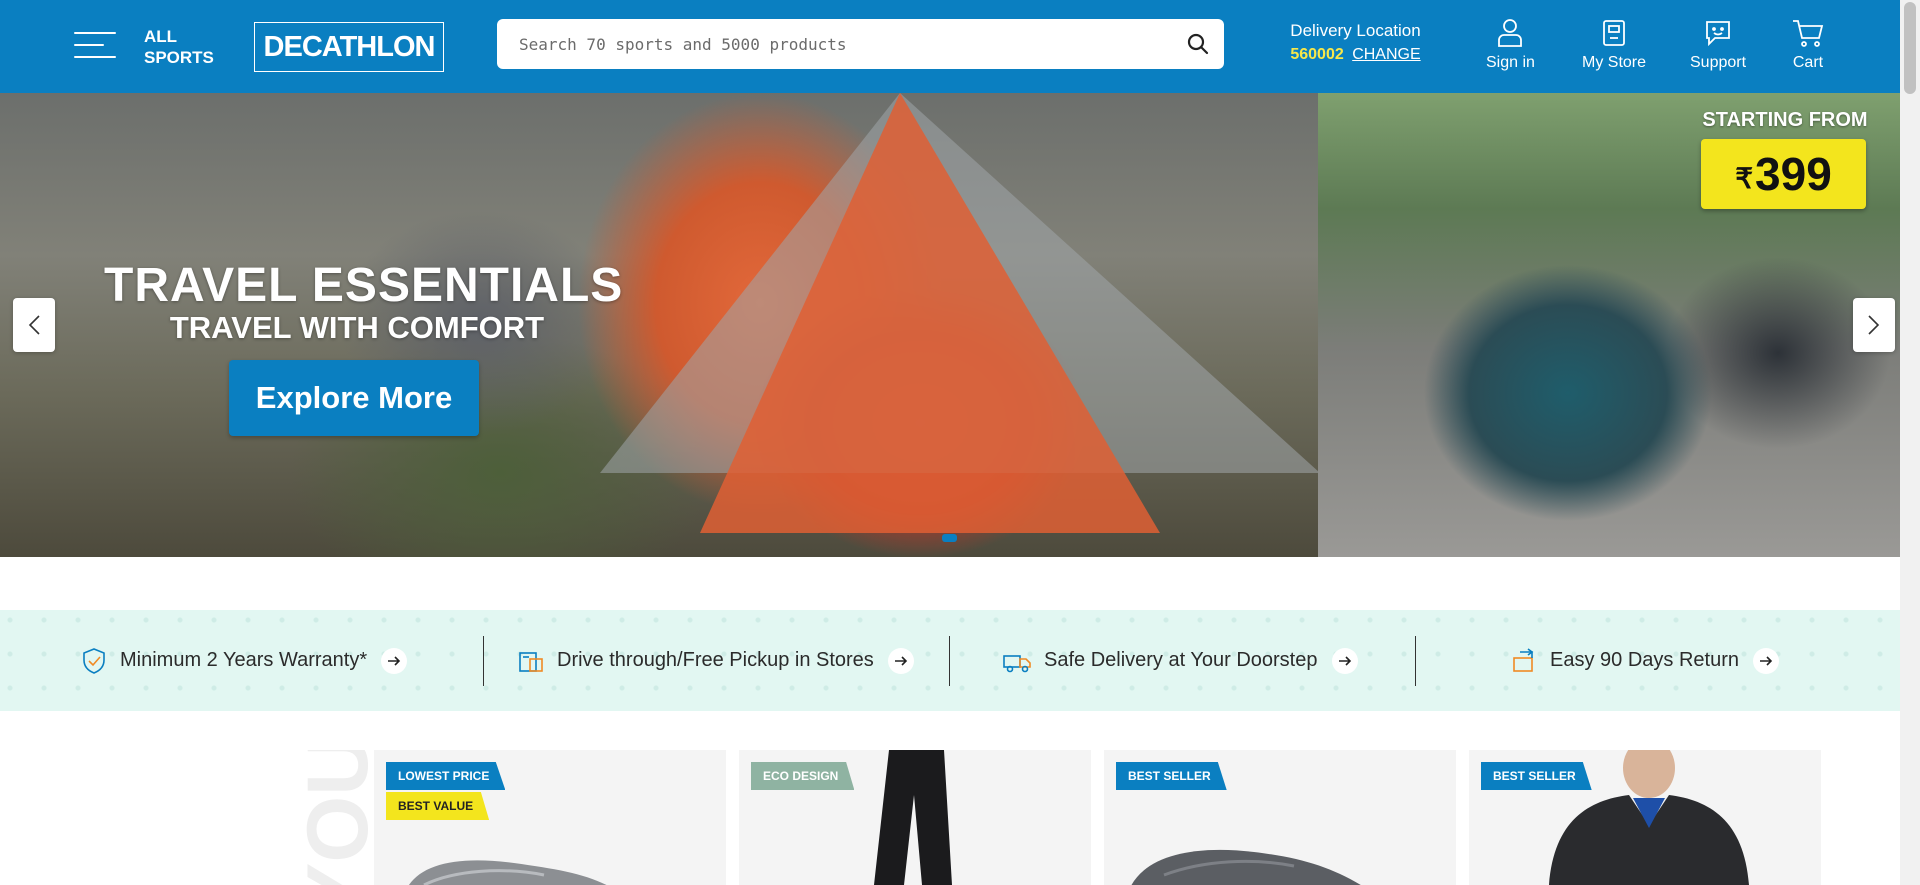 The image size is (1920, 885). I want to click on page-scrollbar, so click(1910, 442).